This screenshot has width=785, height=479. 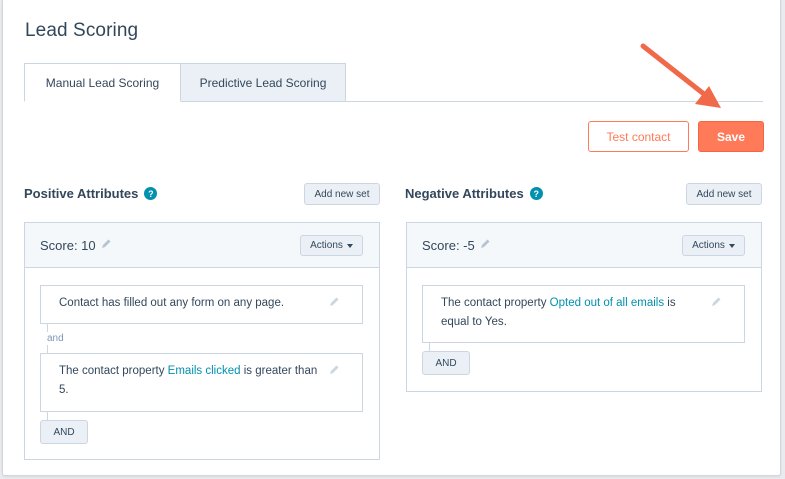 What do you see at coordinates (731, 136) in the screenshot?
I see `save-button: Save` at bounding box center [731, 136].